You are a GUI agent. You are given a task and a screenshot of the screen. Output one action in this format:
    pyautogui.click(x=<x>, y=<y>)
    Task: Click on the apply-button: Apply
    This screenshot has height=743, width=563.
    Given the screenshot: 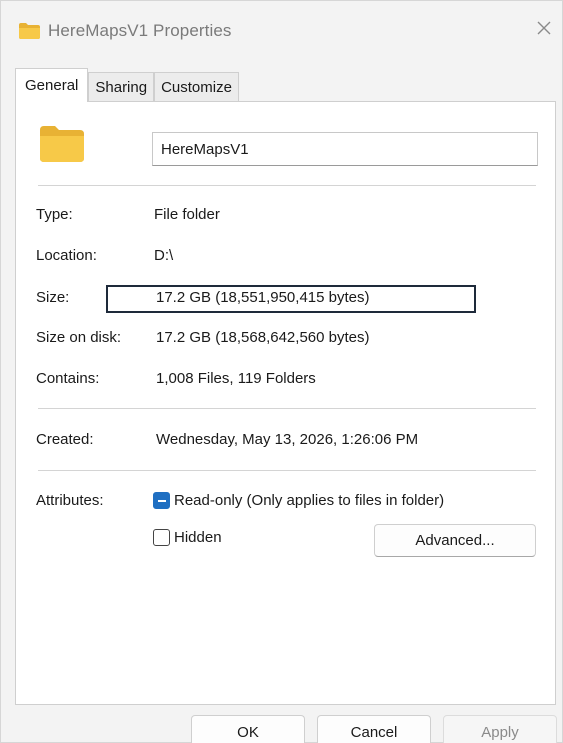 What is the action you would take?
    pyautogui.click(x=500, y=729)
    